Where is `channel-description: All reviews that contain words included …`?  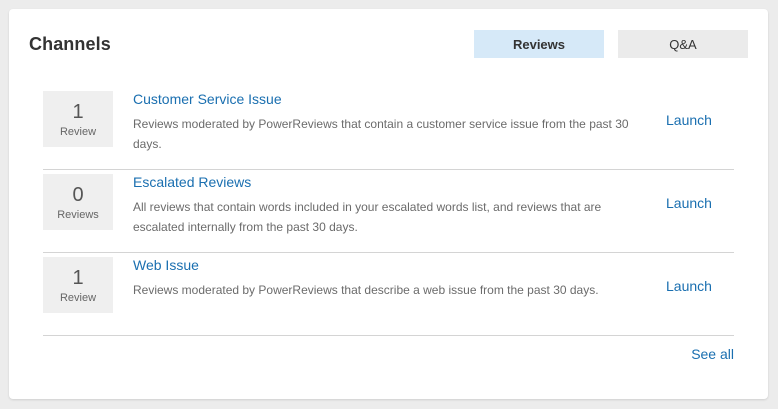
channel-description: All reviews that contain words included … is located at coordinates (367, 217).